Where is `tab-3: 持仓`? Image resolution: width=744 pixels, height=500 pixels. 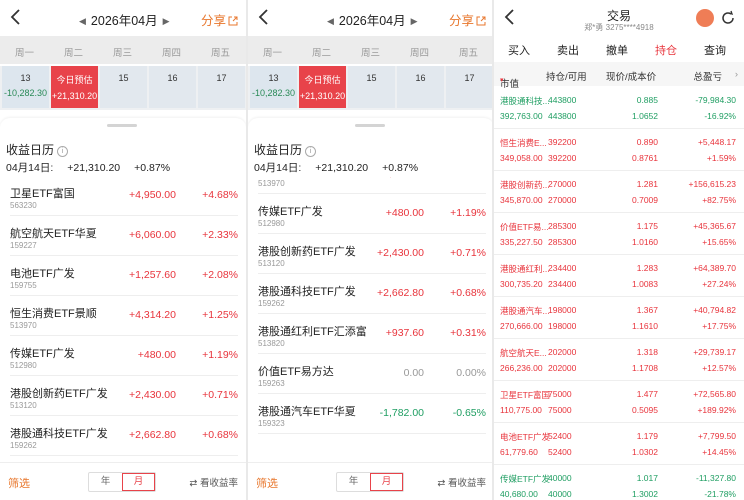 tab-3: 持仓 is located at coordinates (666, 53).